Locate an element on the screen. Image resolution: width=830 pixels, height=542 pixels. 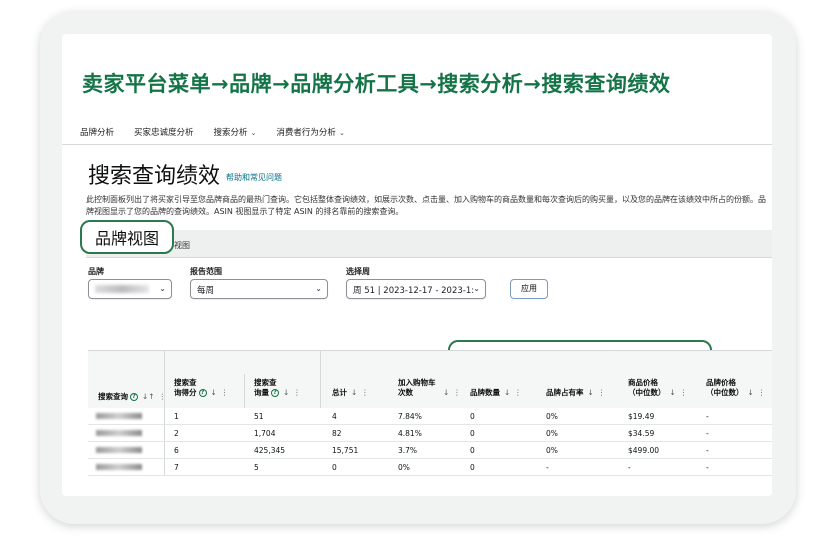
header-query-volume: 搜索查 询量? ↓ ⋮ is located at coordinates (277, 388).